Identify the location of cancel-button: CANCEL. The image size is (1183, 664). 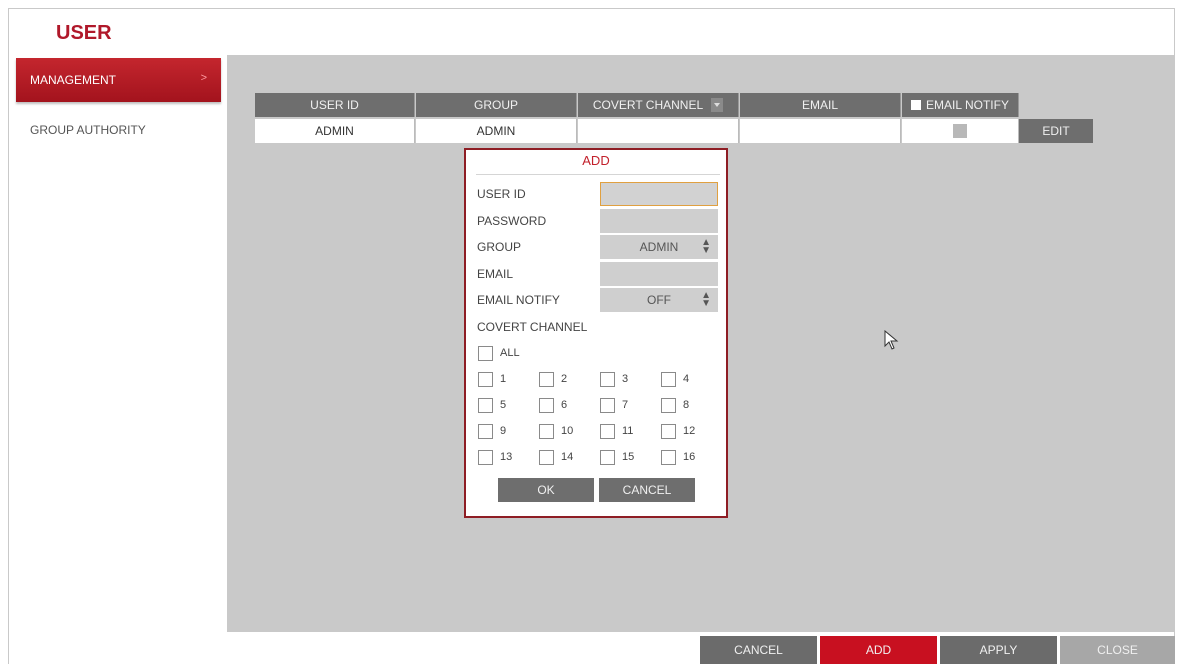
(758, 650).